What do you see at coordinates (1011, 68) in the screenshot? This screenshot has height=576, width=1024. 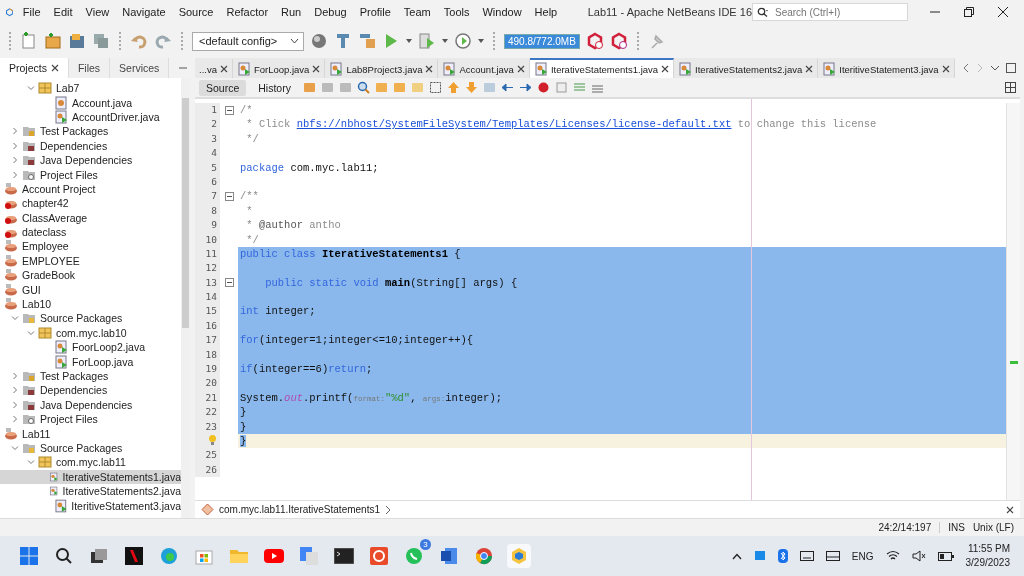 I see `maximize-icon` at bounding box center [1011, 68].